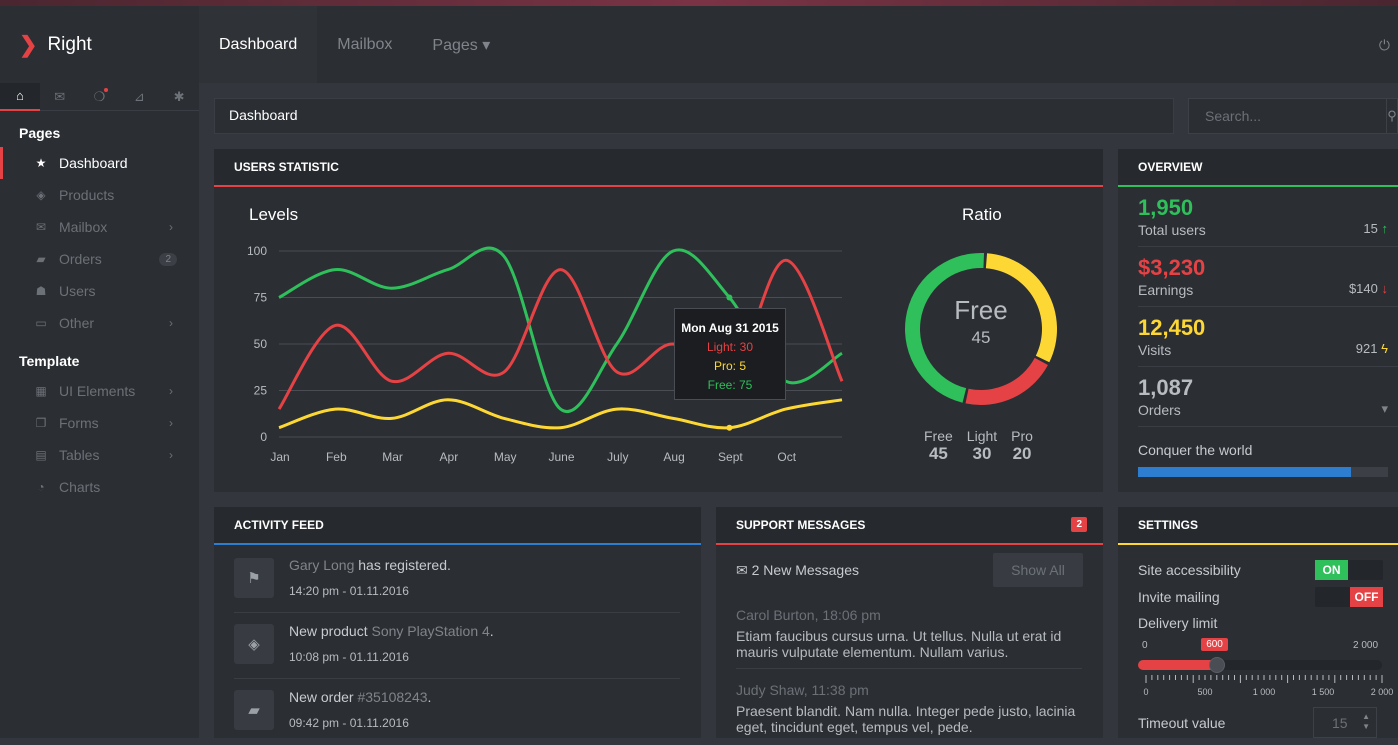 The width and height of the screenshot is (1398, 745). What do you see at coordinates (392, 457) in the screenshot?
I see `x-tick-label: Mar` at bounding box center [392, 457].